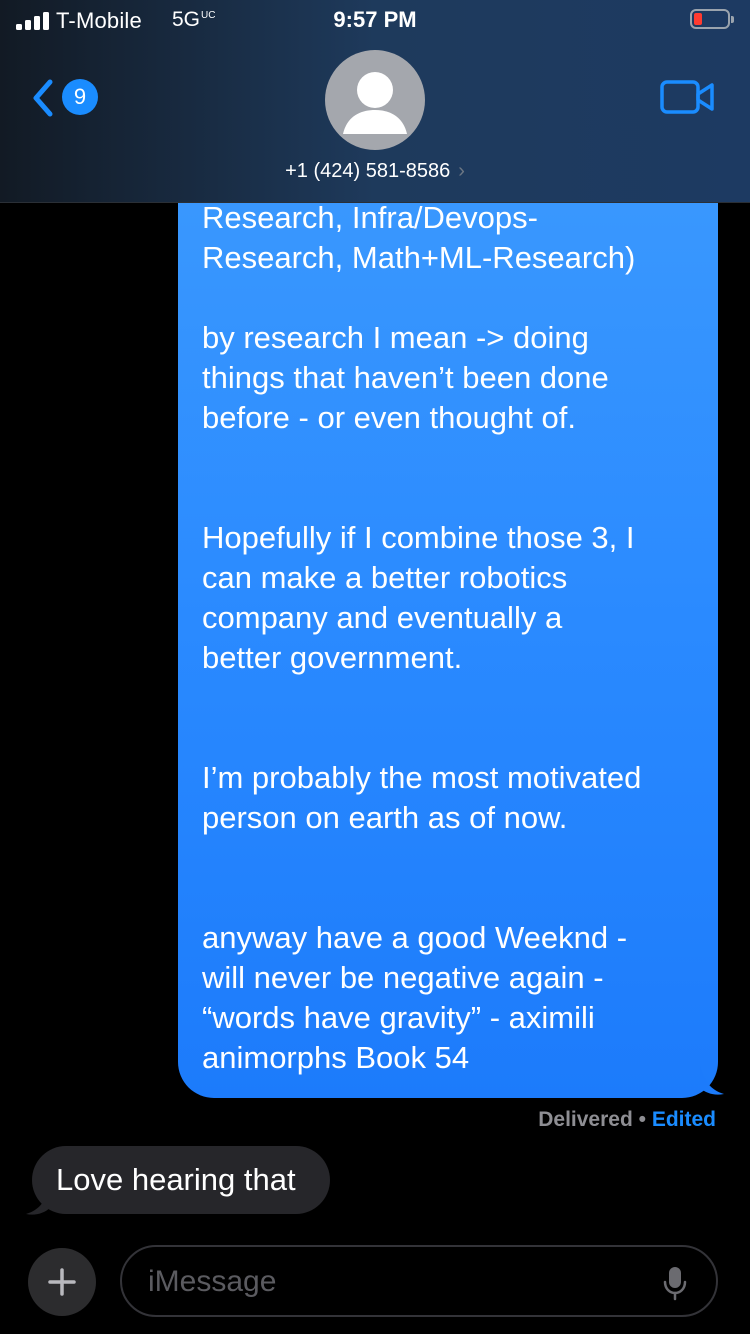 The height and width of the screenshot is (1334, 750). What do you see at coordinates (422, 777) in the screenshot?
I see `message-line: I’m probably the most motivated` at bounding box center [422, 777].